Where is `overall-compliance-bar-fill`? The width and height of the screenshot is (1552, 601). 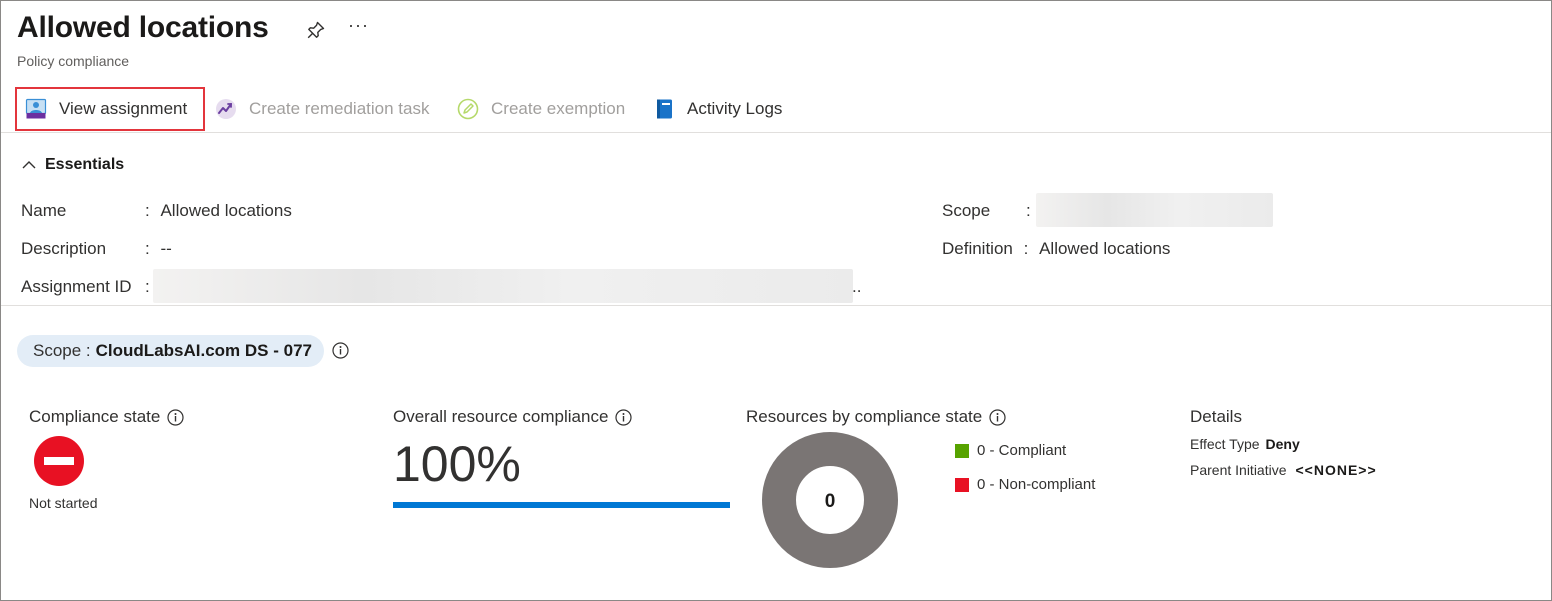 overall-compliance-bar-fill is located at coordinates (561, 505).